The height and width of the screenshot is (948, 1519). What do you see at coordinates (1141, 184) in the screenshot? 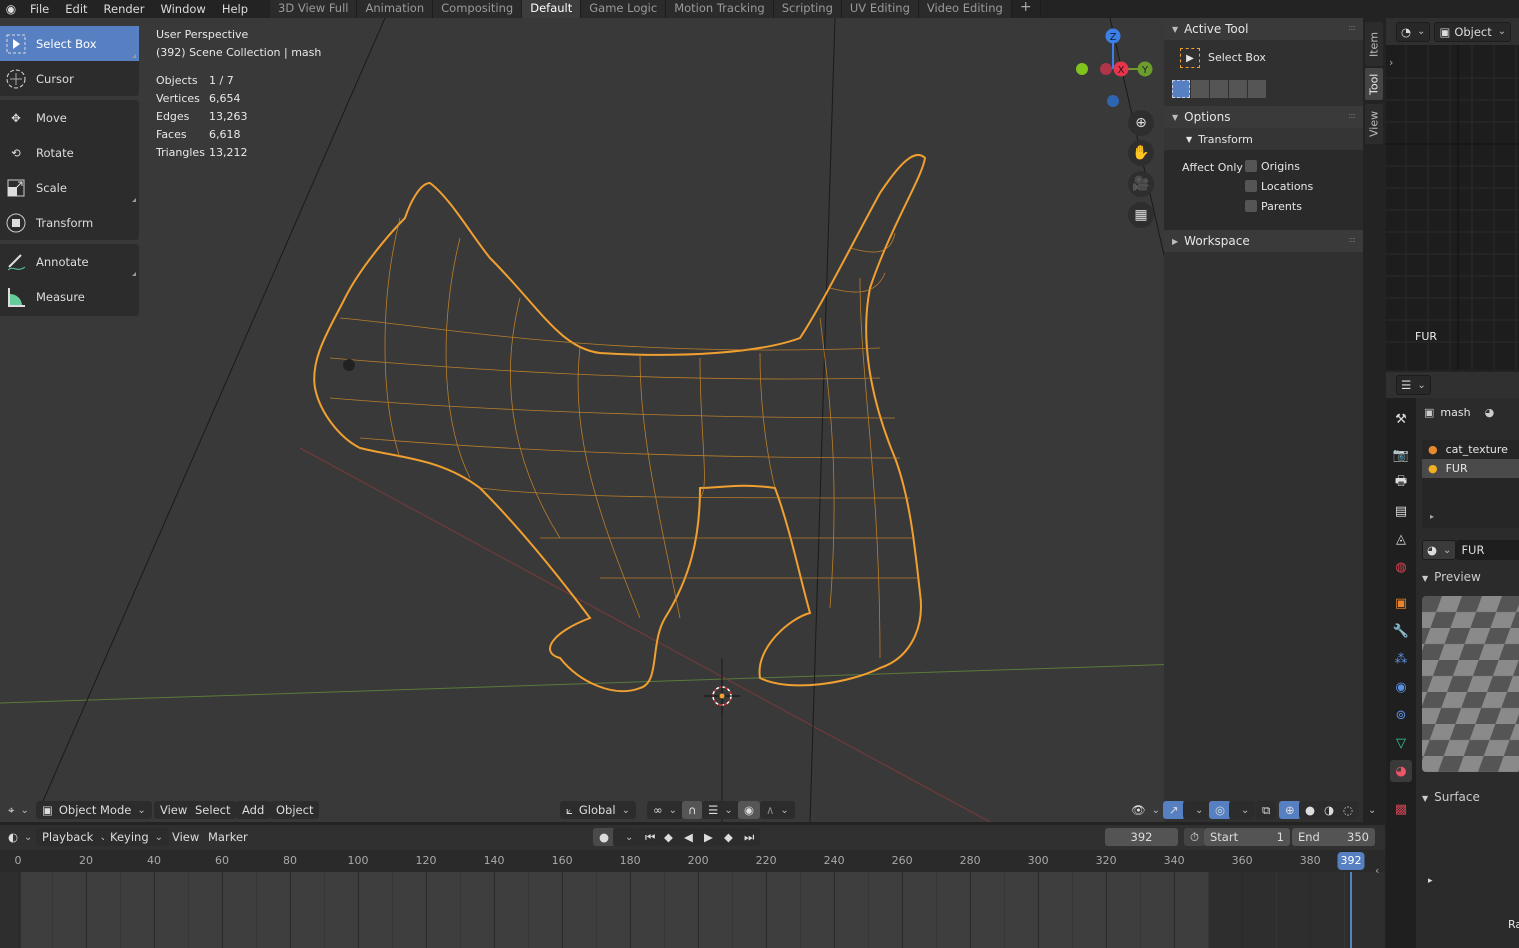
I see `camera-view-icon: 🎥` at bounding box center [1141, 184].